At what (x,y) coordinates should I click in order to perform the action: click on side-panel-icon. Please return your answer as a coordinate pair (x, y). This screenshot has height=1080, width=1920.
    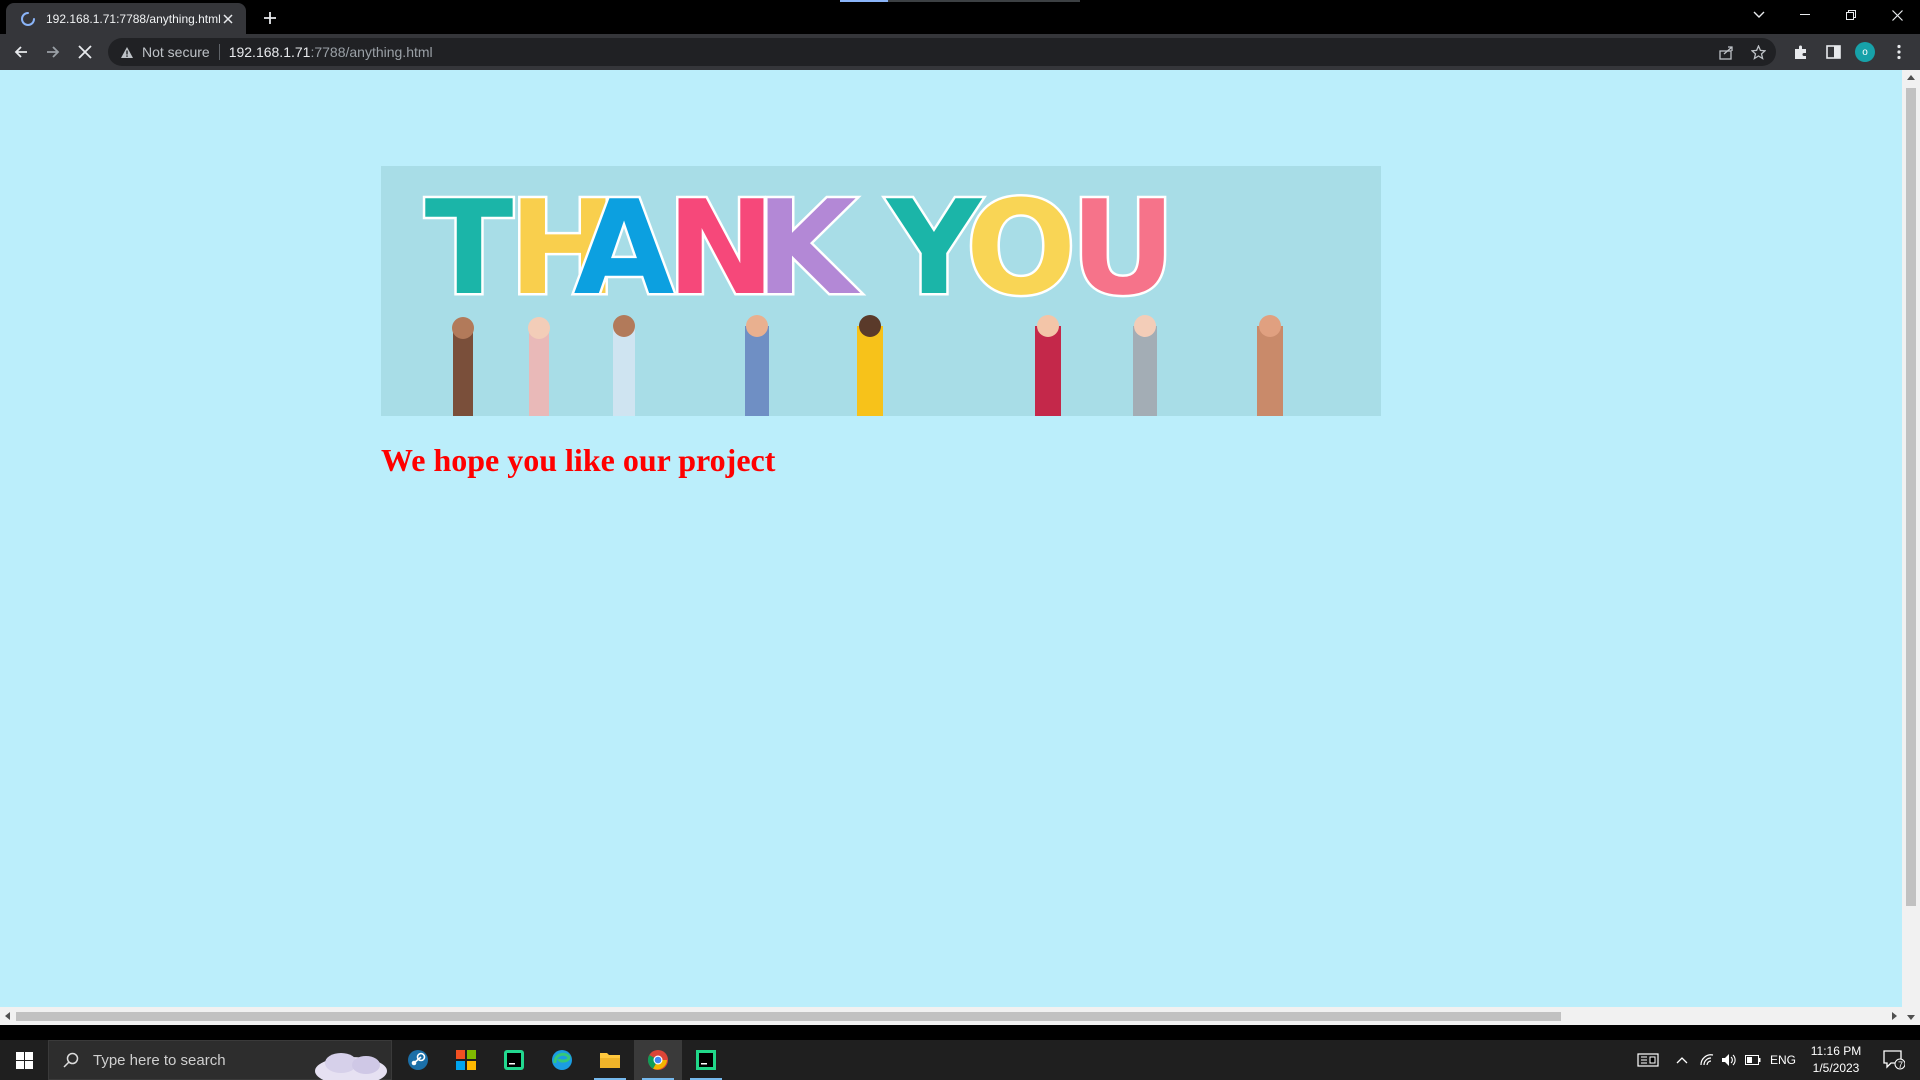
    Looking at the image, I should click on (1833, 52).